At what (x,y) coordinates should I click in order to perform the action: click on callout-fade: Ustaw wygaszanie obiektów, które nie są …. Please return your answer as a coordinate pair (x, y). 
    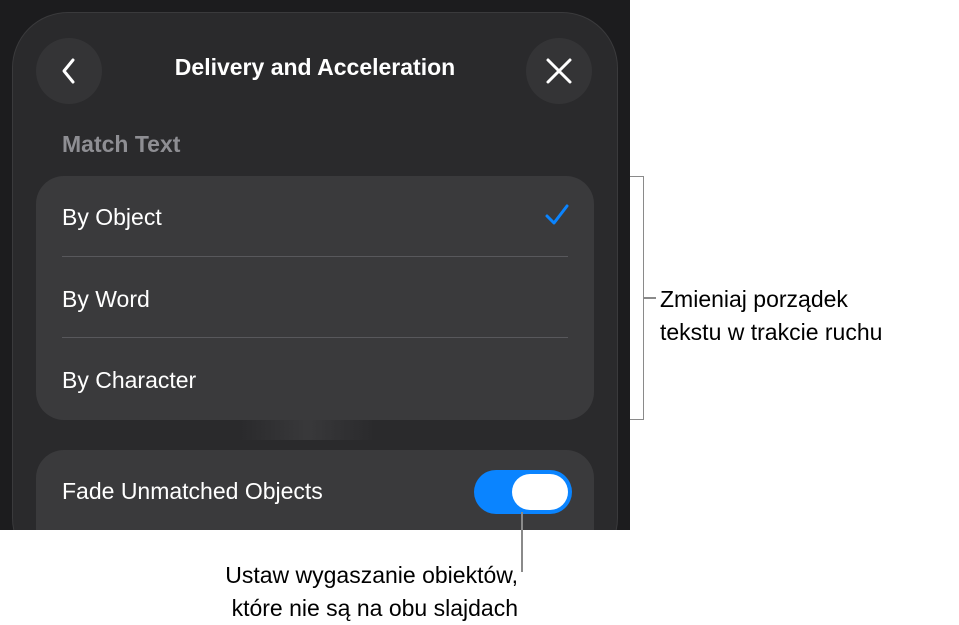
    Looking at the image, I should click on (371, 592).